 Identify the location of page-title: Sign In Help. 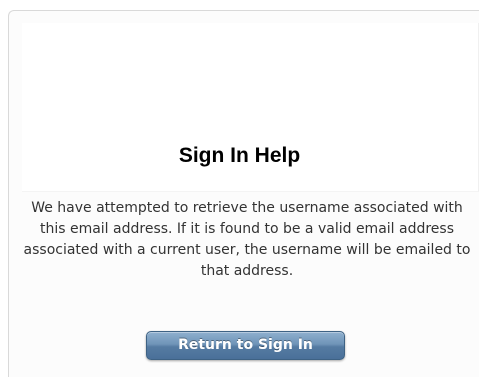
(239, 155).